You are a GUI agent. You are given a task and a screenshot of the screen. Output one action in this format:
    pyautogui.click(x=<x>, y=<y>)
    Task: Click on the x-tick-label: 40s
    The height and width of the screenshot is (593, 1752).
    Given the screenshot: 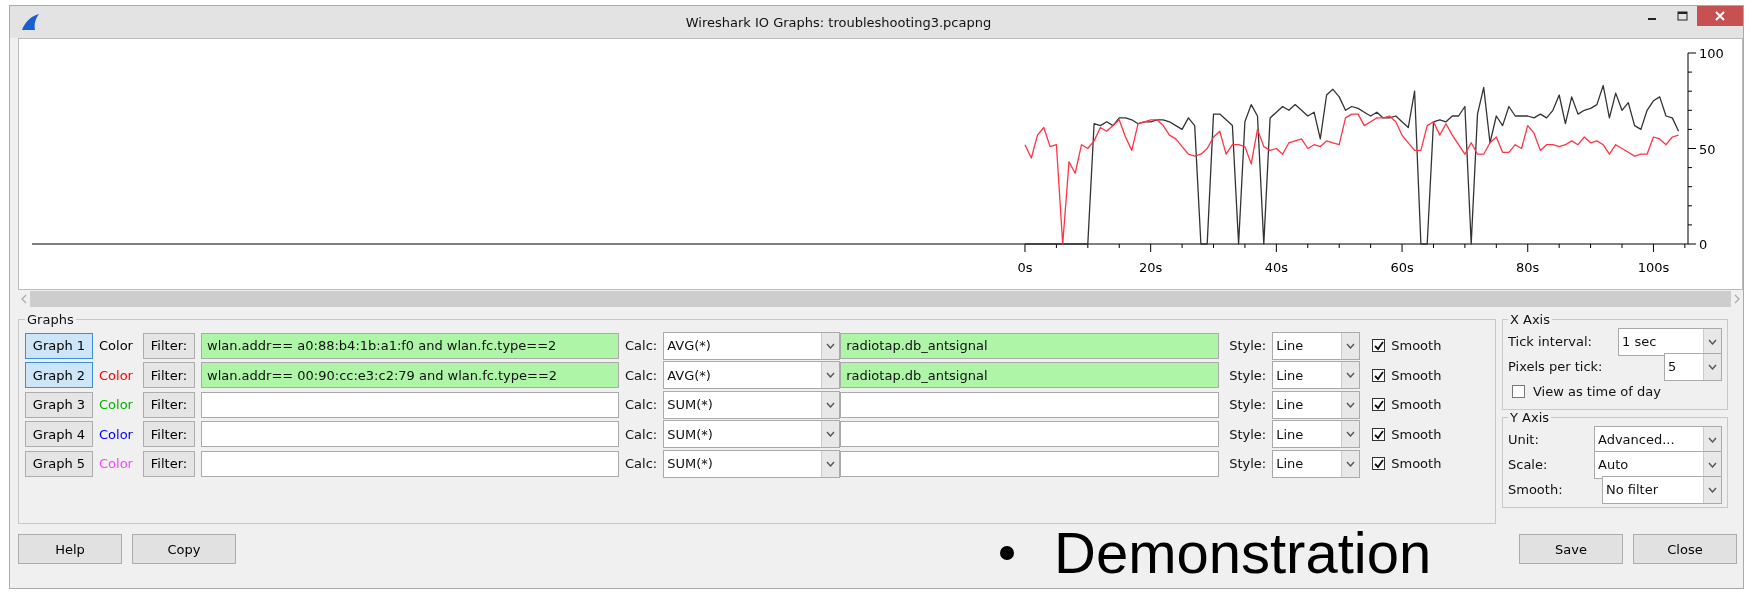 What is the action you would take?
    pyautogui.click(x=1276, y=267)
    